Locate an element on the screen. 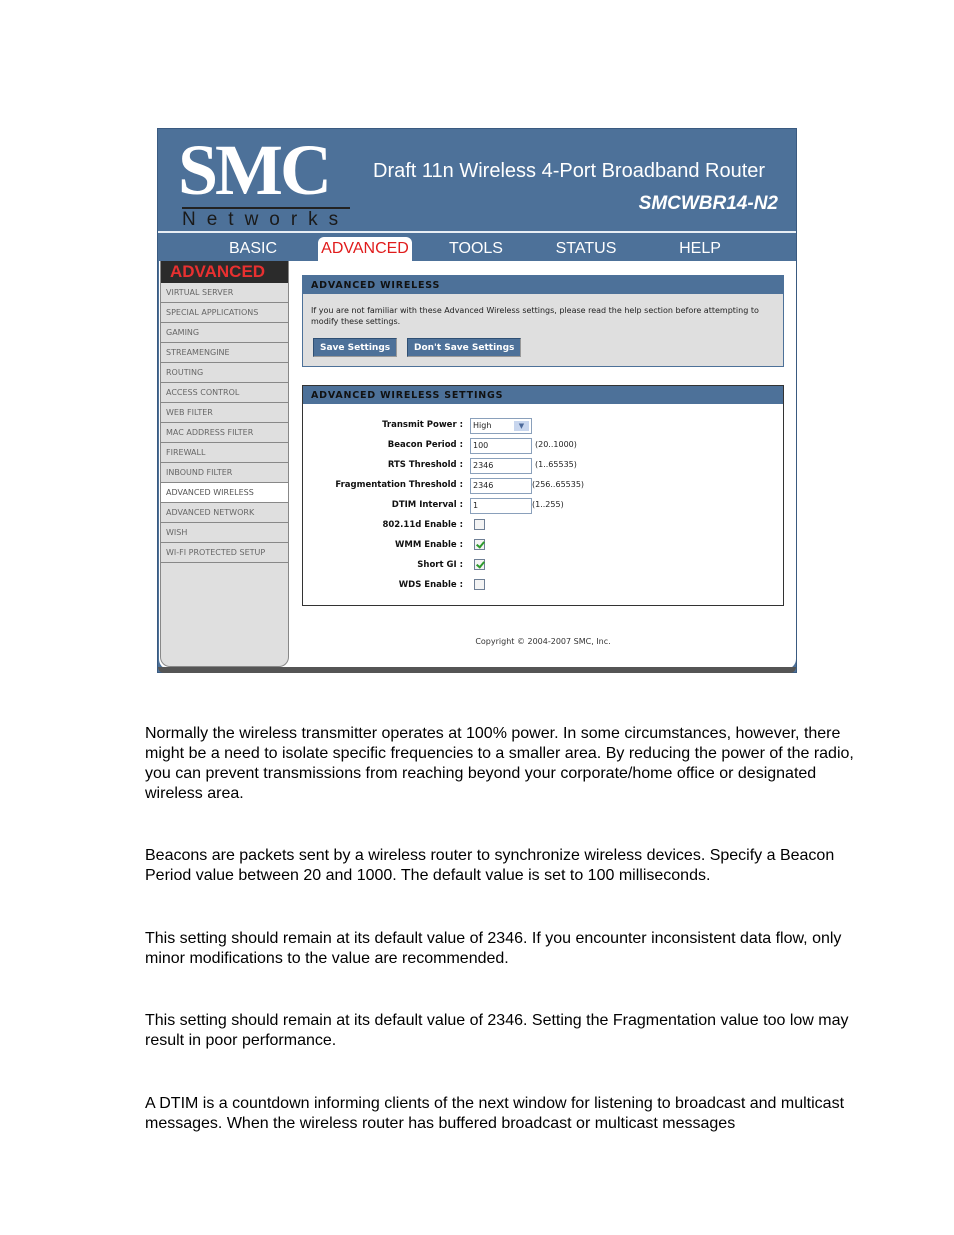  tab-status: STATUS is located at coordinates (586, 249).